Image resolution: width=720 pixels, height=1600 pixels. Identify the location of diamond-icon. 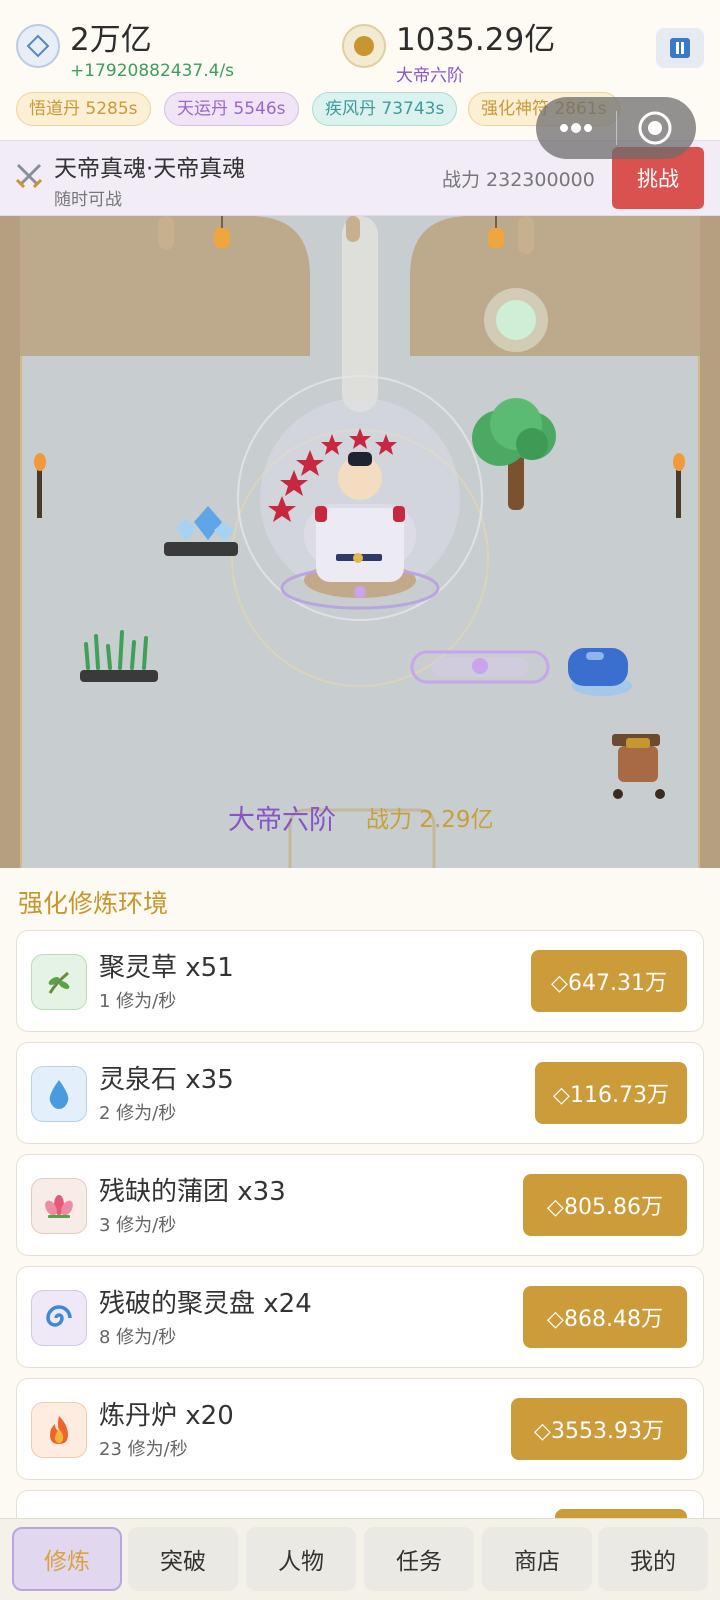
(38, 46).